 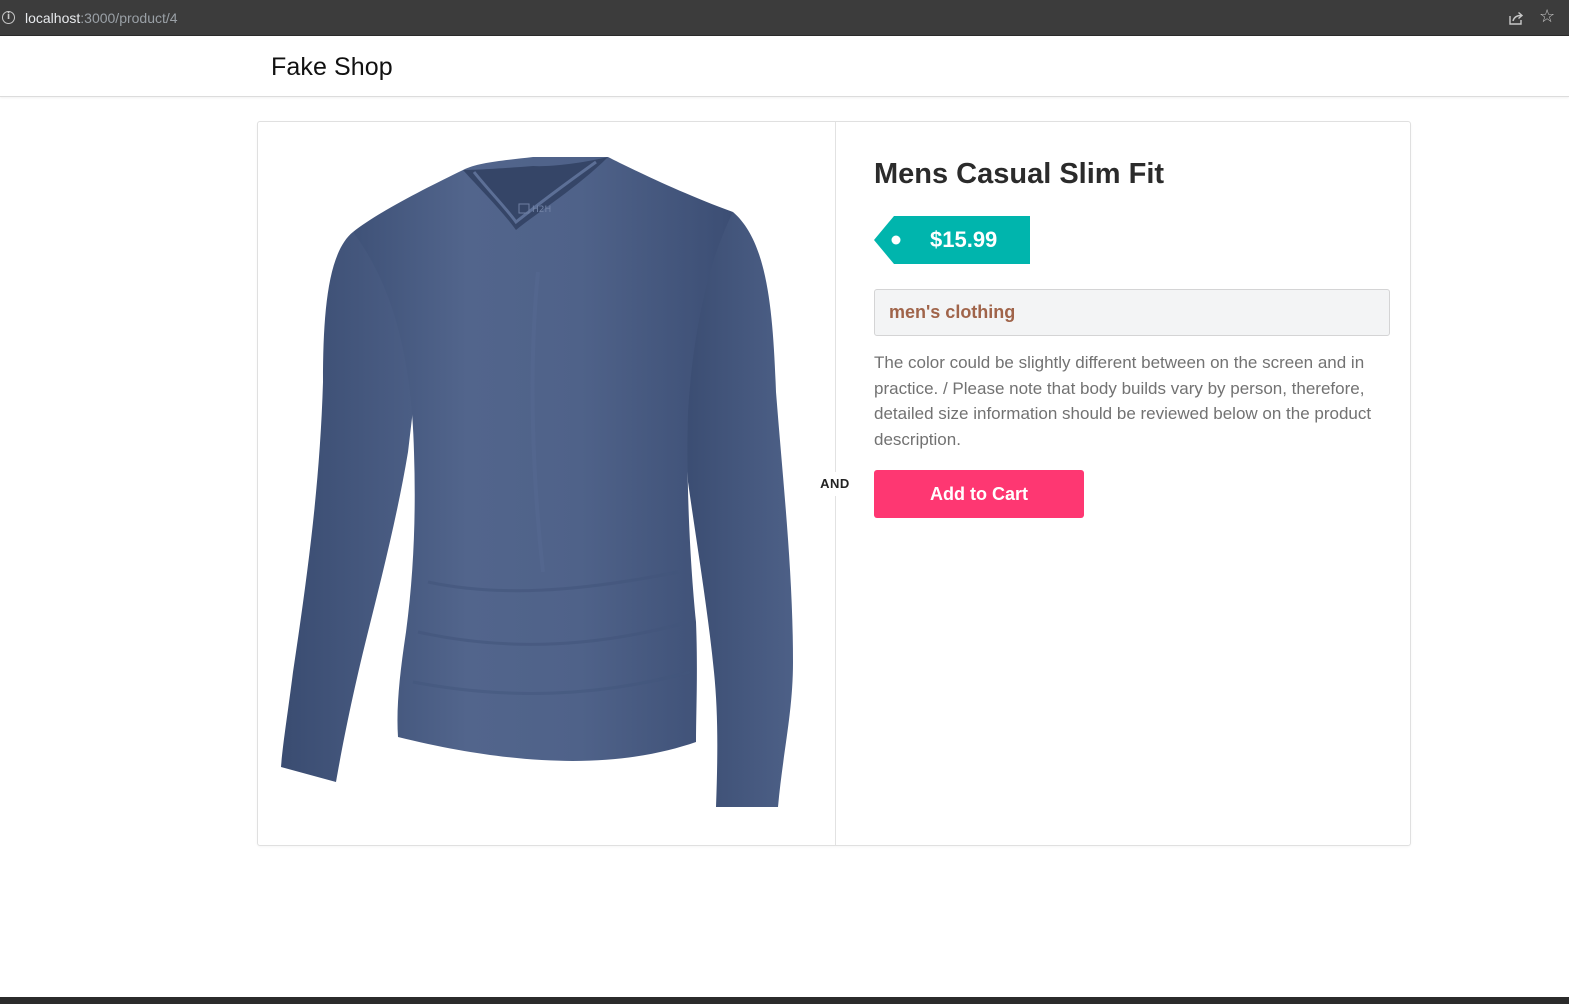 I want to click on category-label: men's clothing, so click(x=1132, y=312).